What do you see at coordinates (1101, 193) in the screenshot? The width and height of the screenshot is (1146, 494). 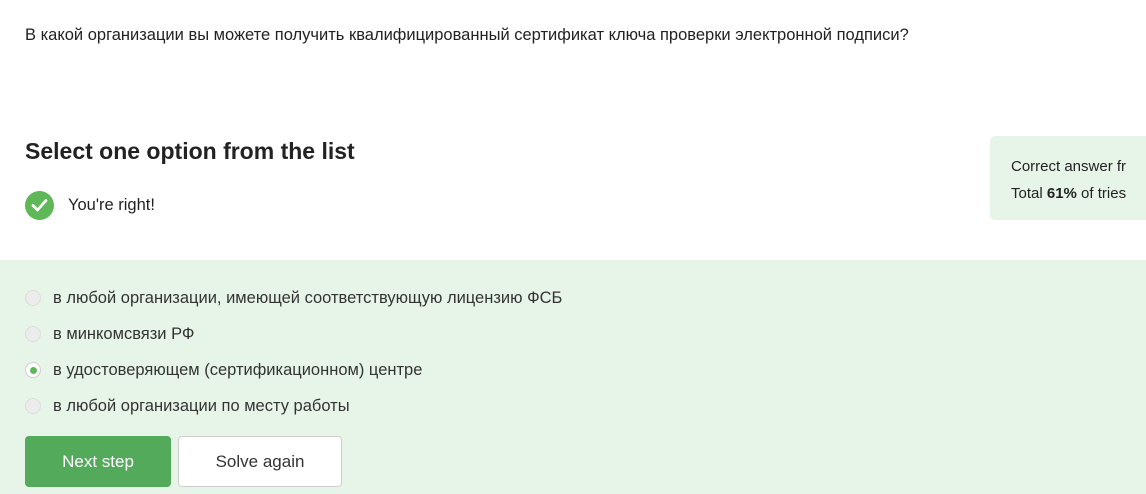 I see `stats-total-suffix: of tries` at bounding box center [1101, 193].